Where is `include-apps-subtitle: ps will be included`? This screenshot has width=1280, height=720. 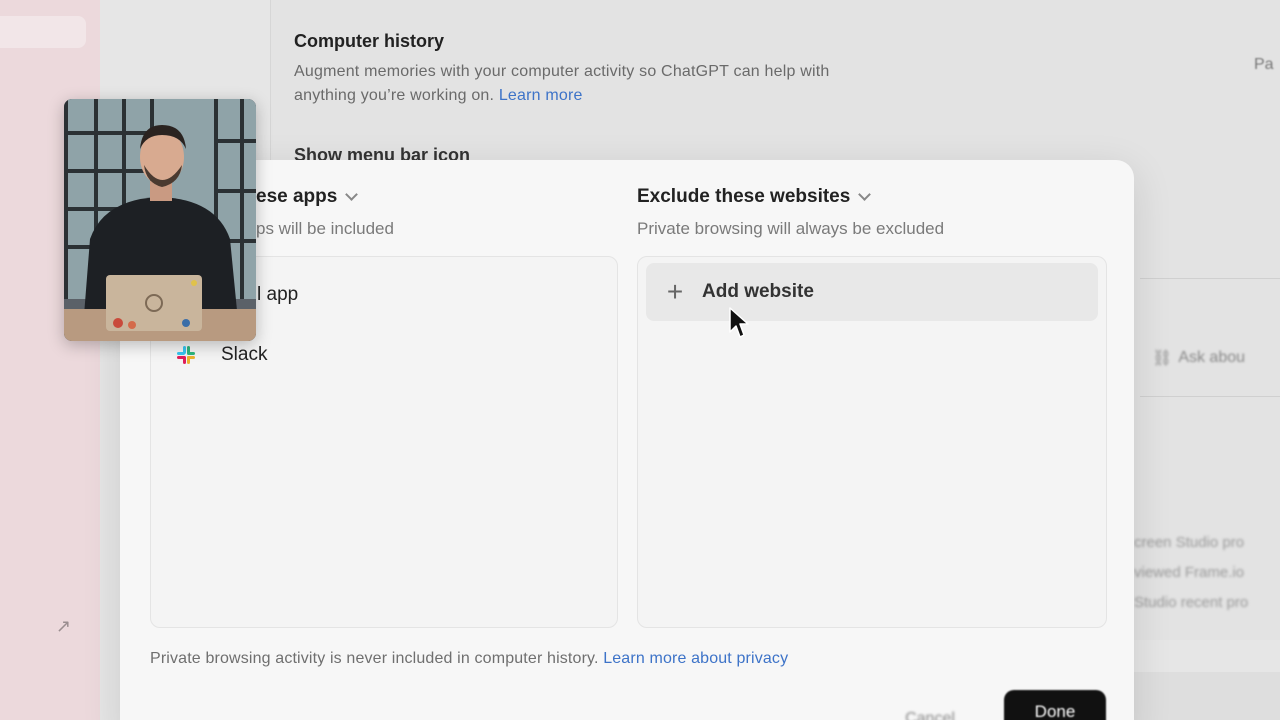
include-apps-subtitle: ps will be included is located at coordinates (325, 228).